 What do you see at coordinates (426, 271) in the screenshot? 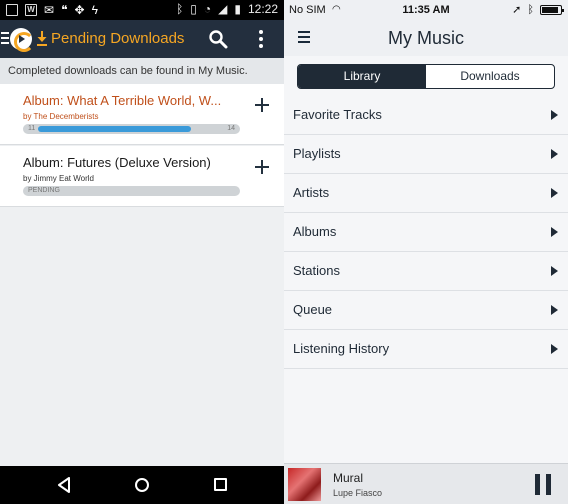
I see `menu-item-stations: Stations` at bounding box center [426, 271].